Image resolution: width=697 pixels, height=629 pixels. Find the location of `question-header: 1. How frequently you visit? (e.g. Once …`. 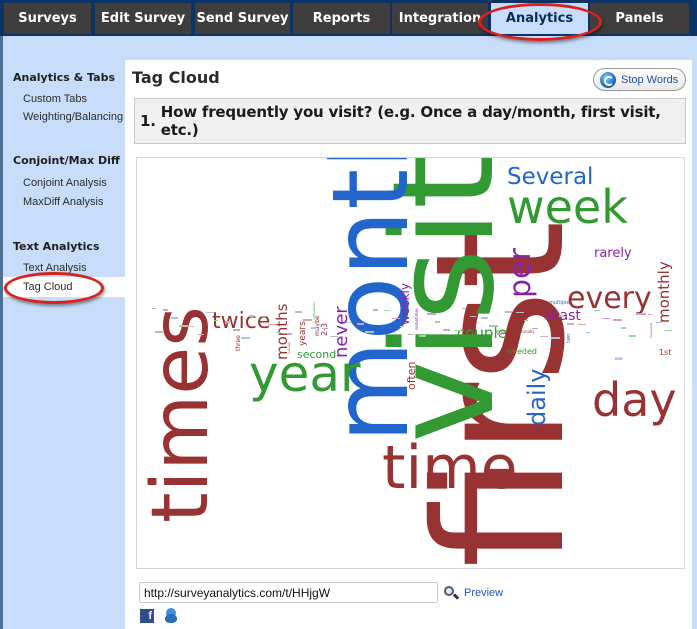

question-header: 1. How frequently you visit? (e.g. Once … is located at coordinates (410, 121).